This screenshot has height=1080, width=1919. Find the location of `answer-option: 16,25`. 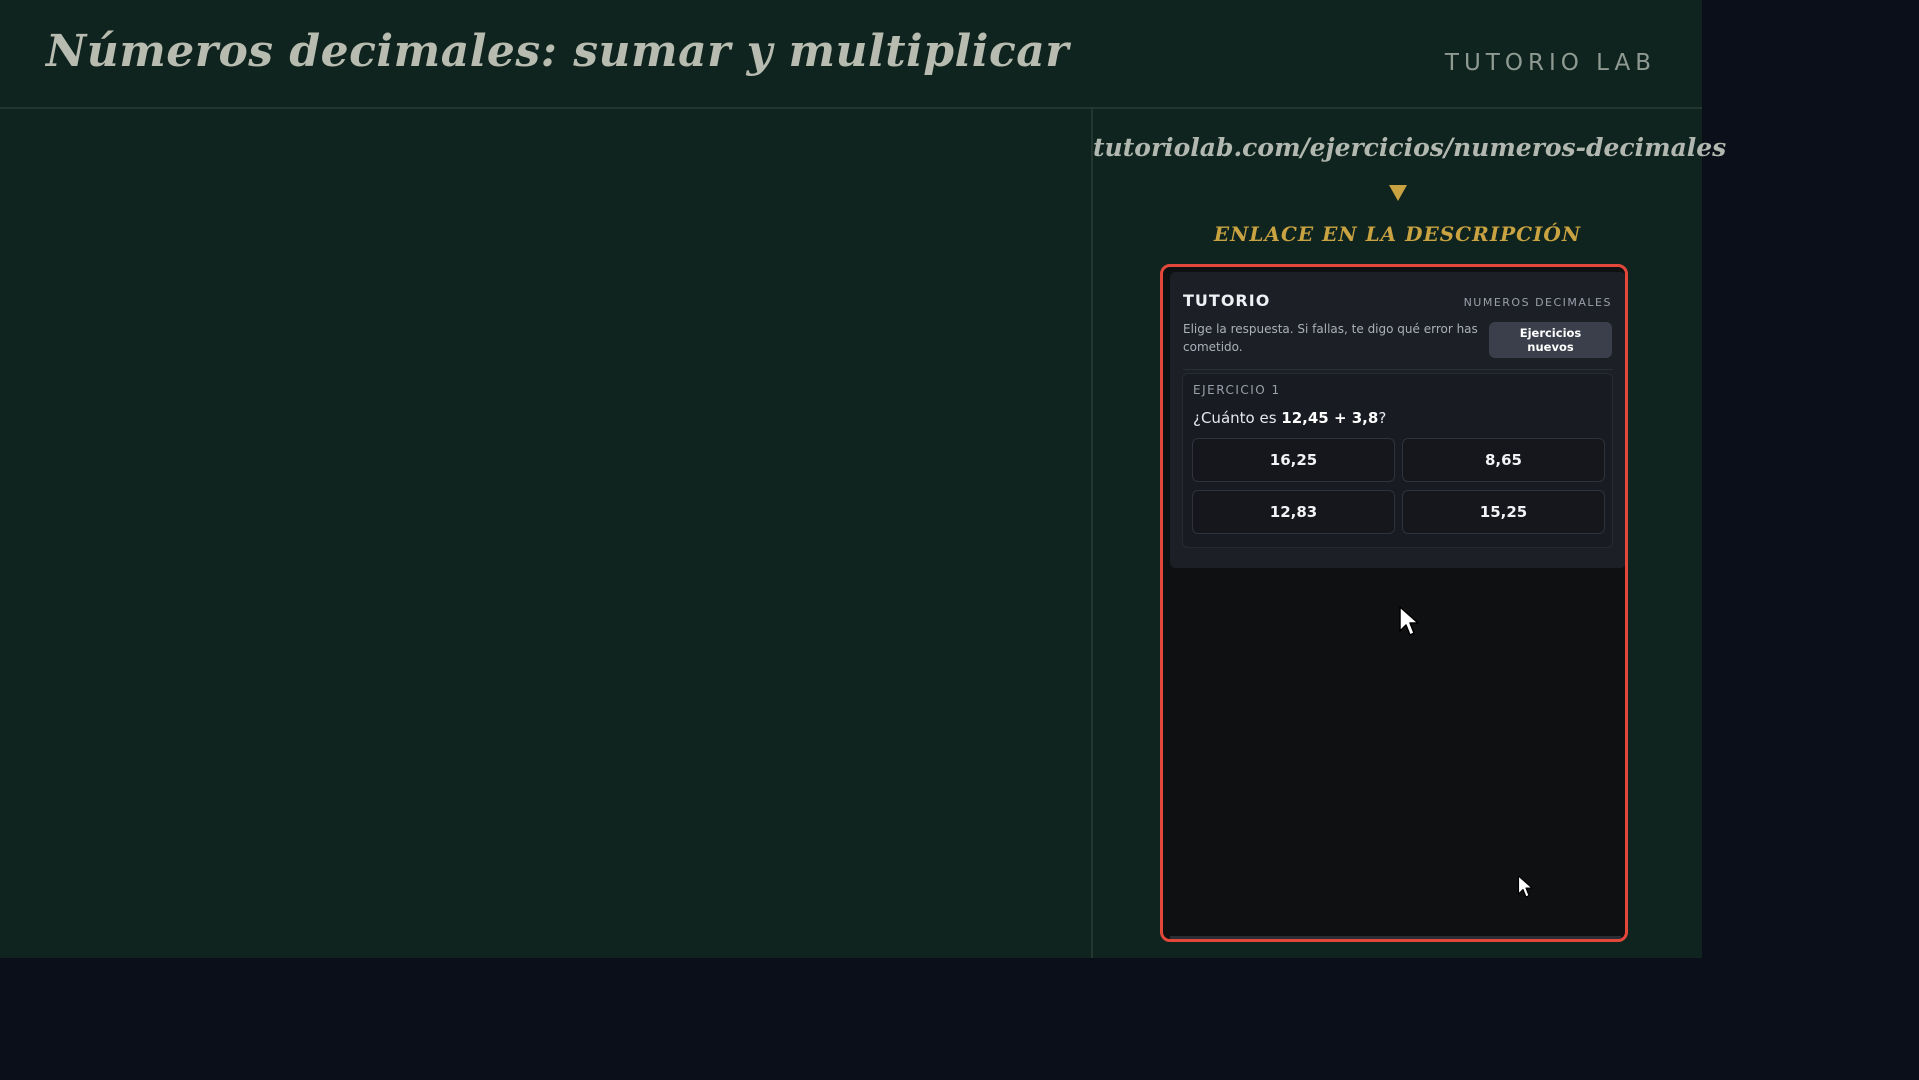

answer-option: 16,25 is located at coordinates (1293, 460).